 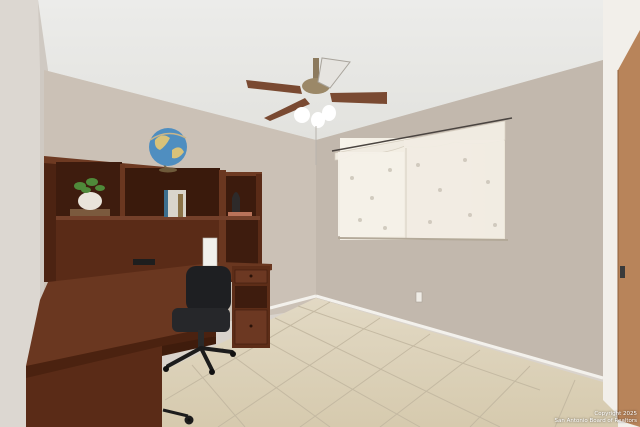 I want to click on door-panel, so click(x=629, y=228).